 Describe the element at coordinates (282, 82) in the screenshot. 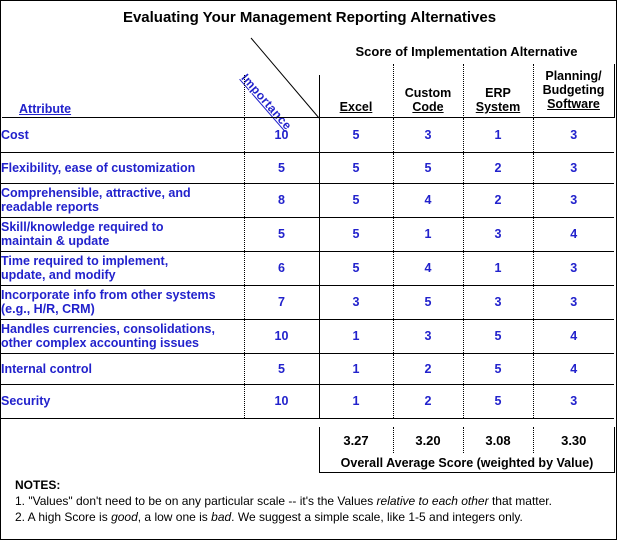

I see `importance-diagonal-header: Importance` at that location.